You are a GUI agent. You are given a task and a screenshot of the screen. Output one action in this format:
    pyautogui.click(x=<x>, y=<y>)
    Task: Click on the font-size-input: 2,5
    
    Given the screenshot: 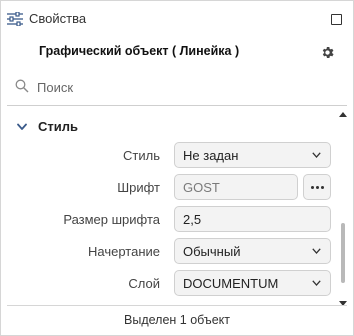 What is the action you would take?
    pyautogui.click(x=252, y=219)
    